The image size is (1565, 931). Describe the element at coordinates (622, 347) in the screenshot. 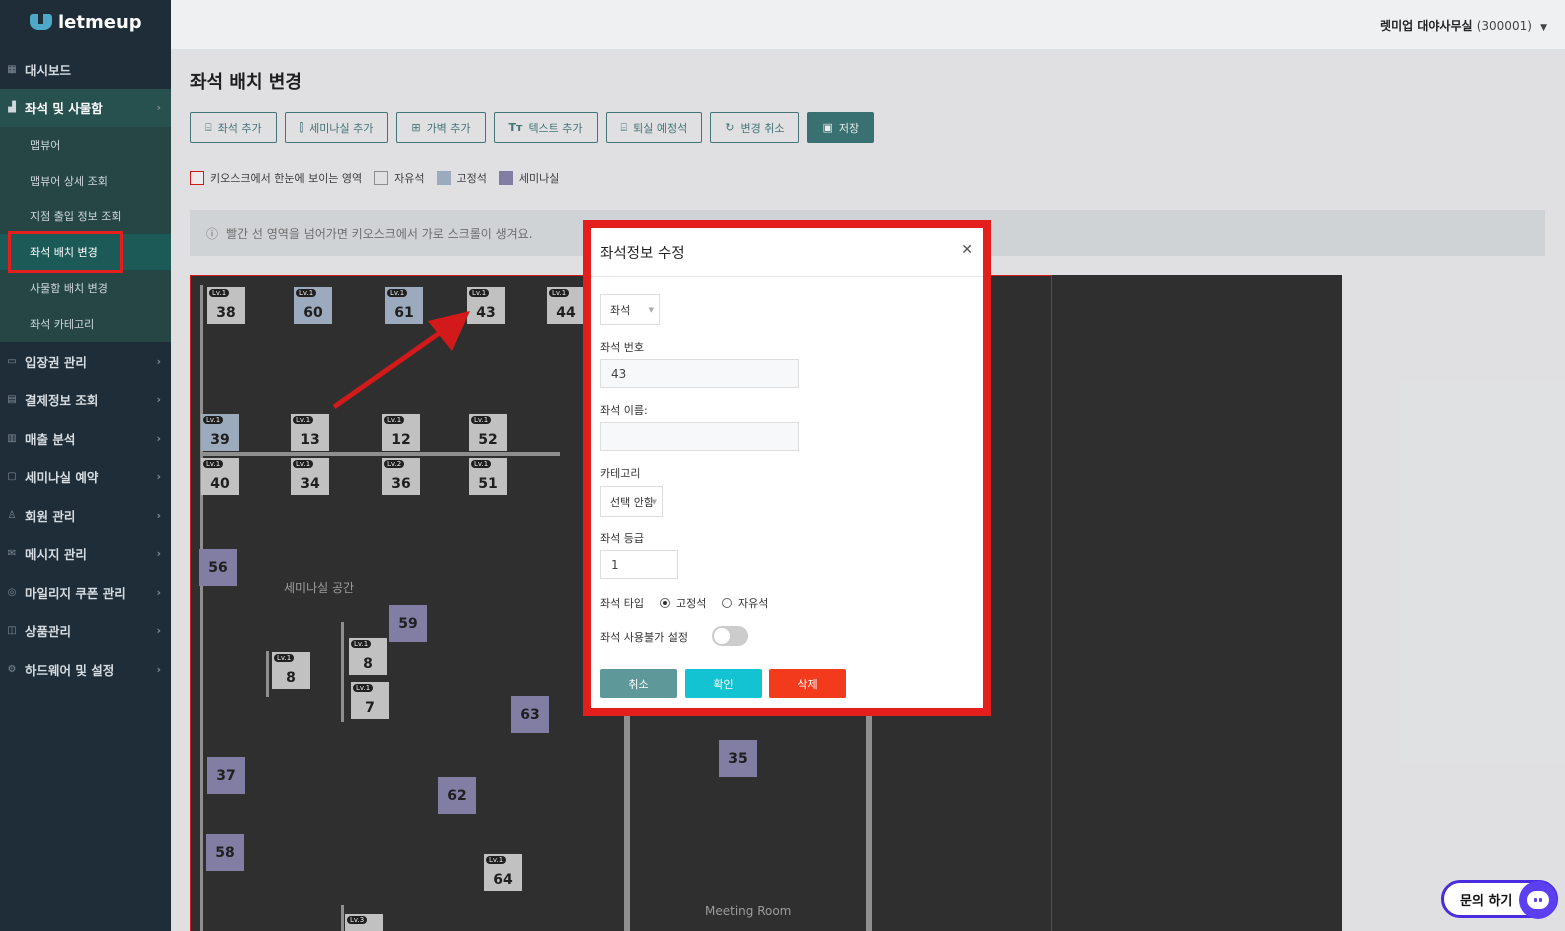

I see `seat-number-label: 좌석 번호` at that location.